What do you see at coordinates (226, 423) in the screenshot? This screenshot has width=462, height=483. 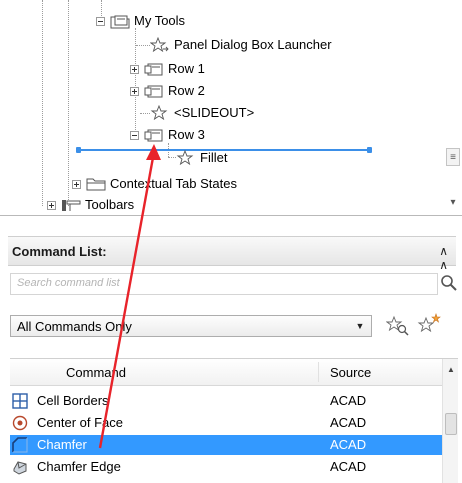 I see `table-row: Center of Face ACAD` at bounding box center [226, 423].